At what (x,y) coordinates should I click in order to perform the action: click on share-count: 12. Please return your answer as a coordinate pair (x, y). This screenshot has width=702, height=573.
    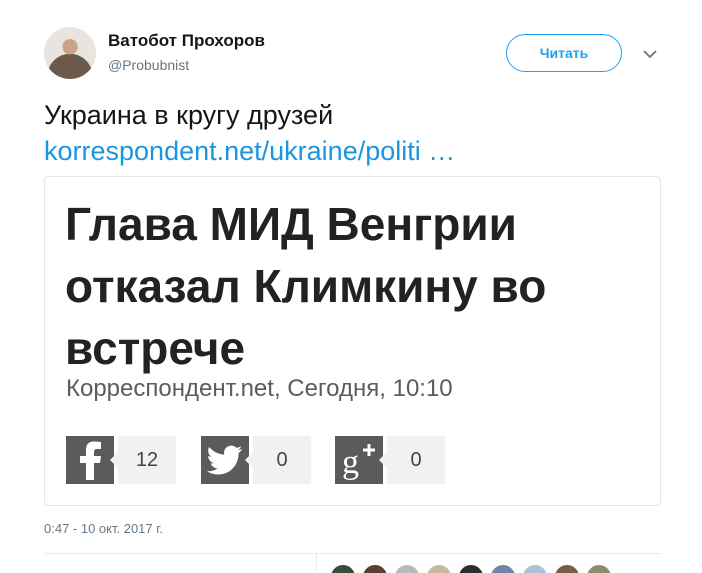
    Looking at the image, I should click on (143, 460).